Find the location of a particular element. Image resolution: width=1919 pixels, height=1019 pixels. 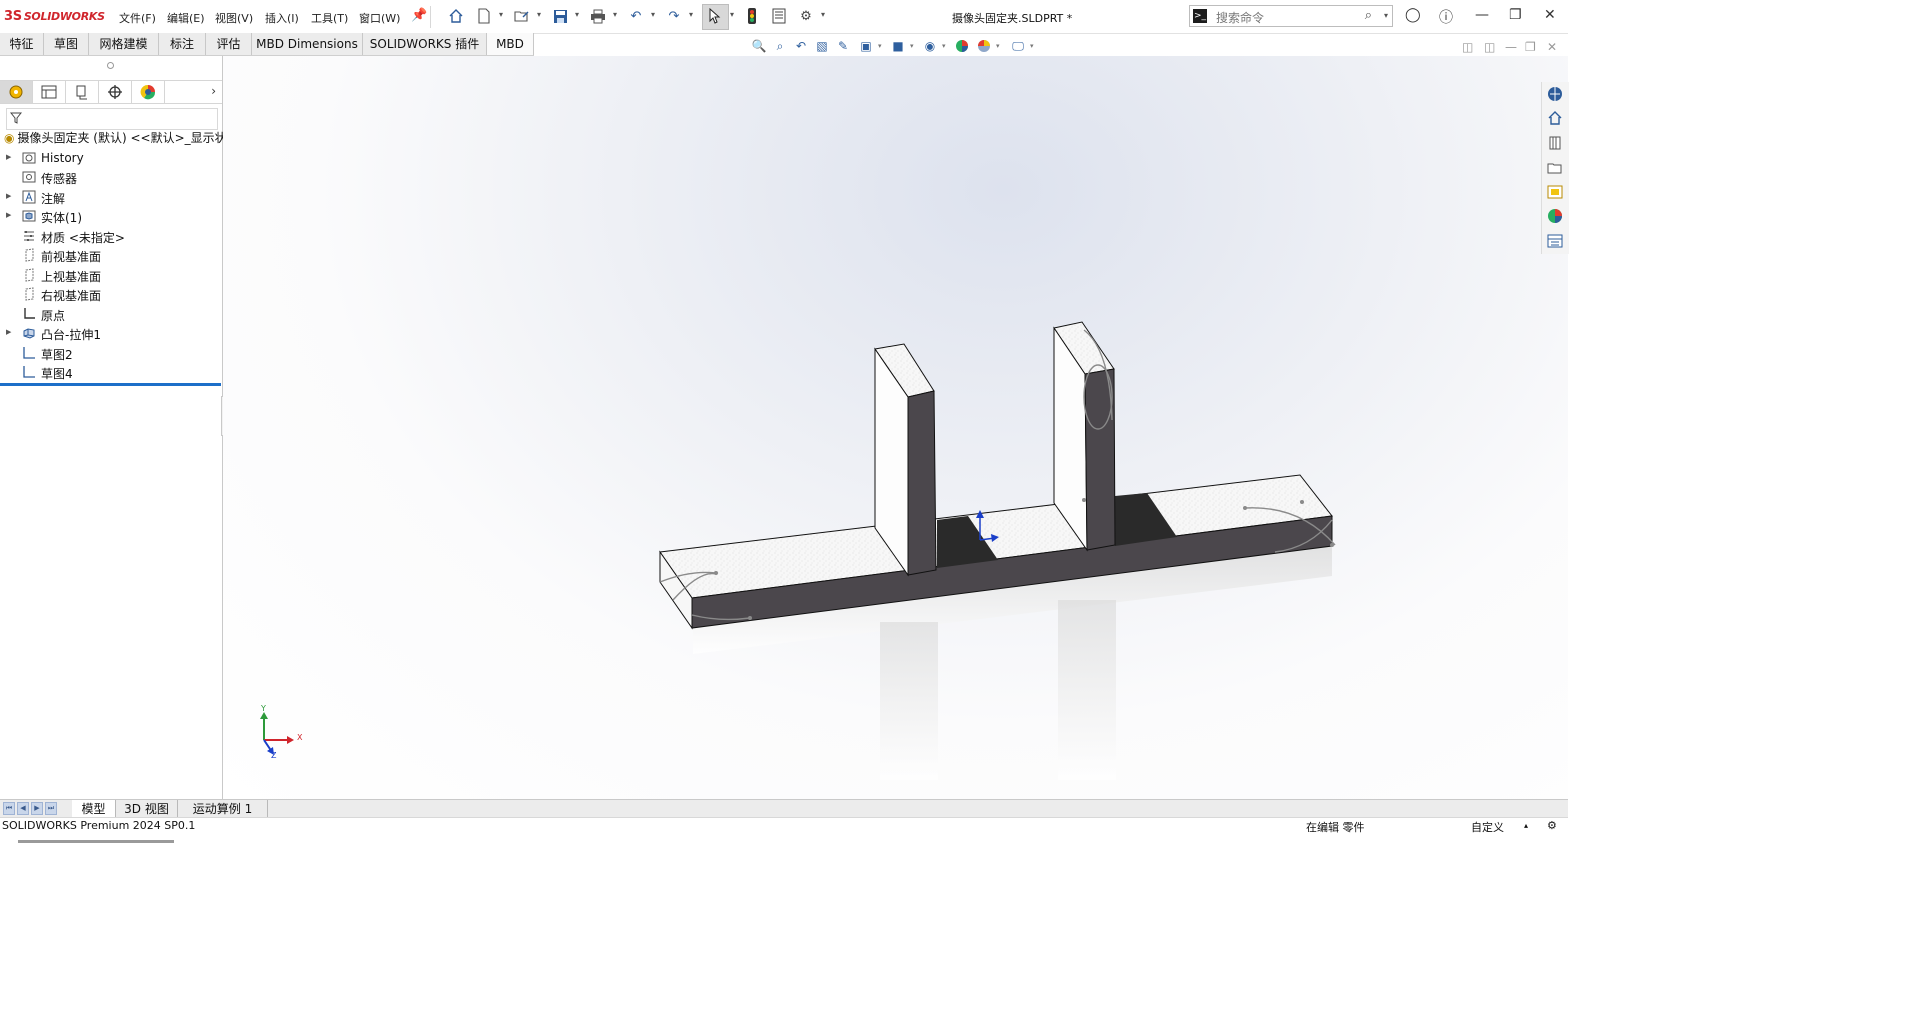

menu-tools: 工具(T) is located at coordinates (329, 18).